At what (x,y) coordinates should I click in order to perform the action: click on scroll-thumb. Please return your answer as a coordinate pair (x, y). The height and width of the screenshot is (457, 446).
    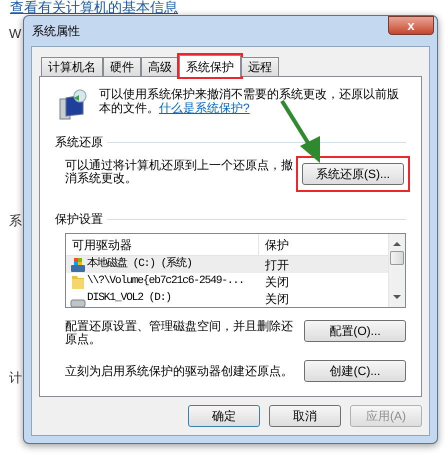
    Looking at the image, I should click on (397, 258).